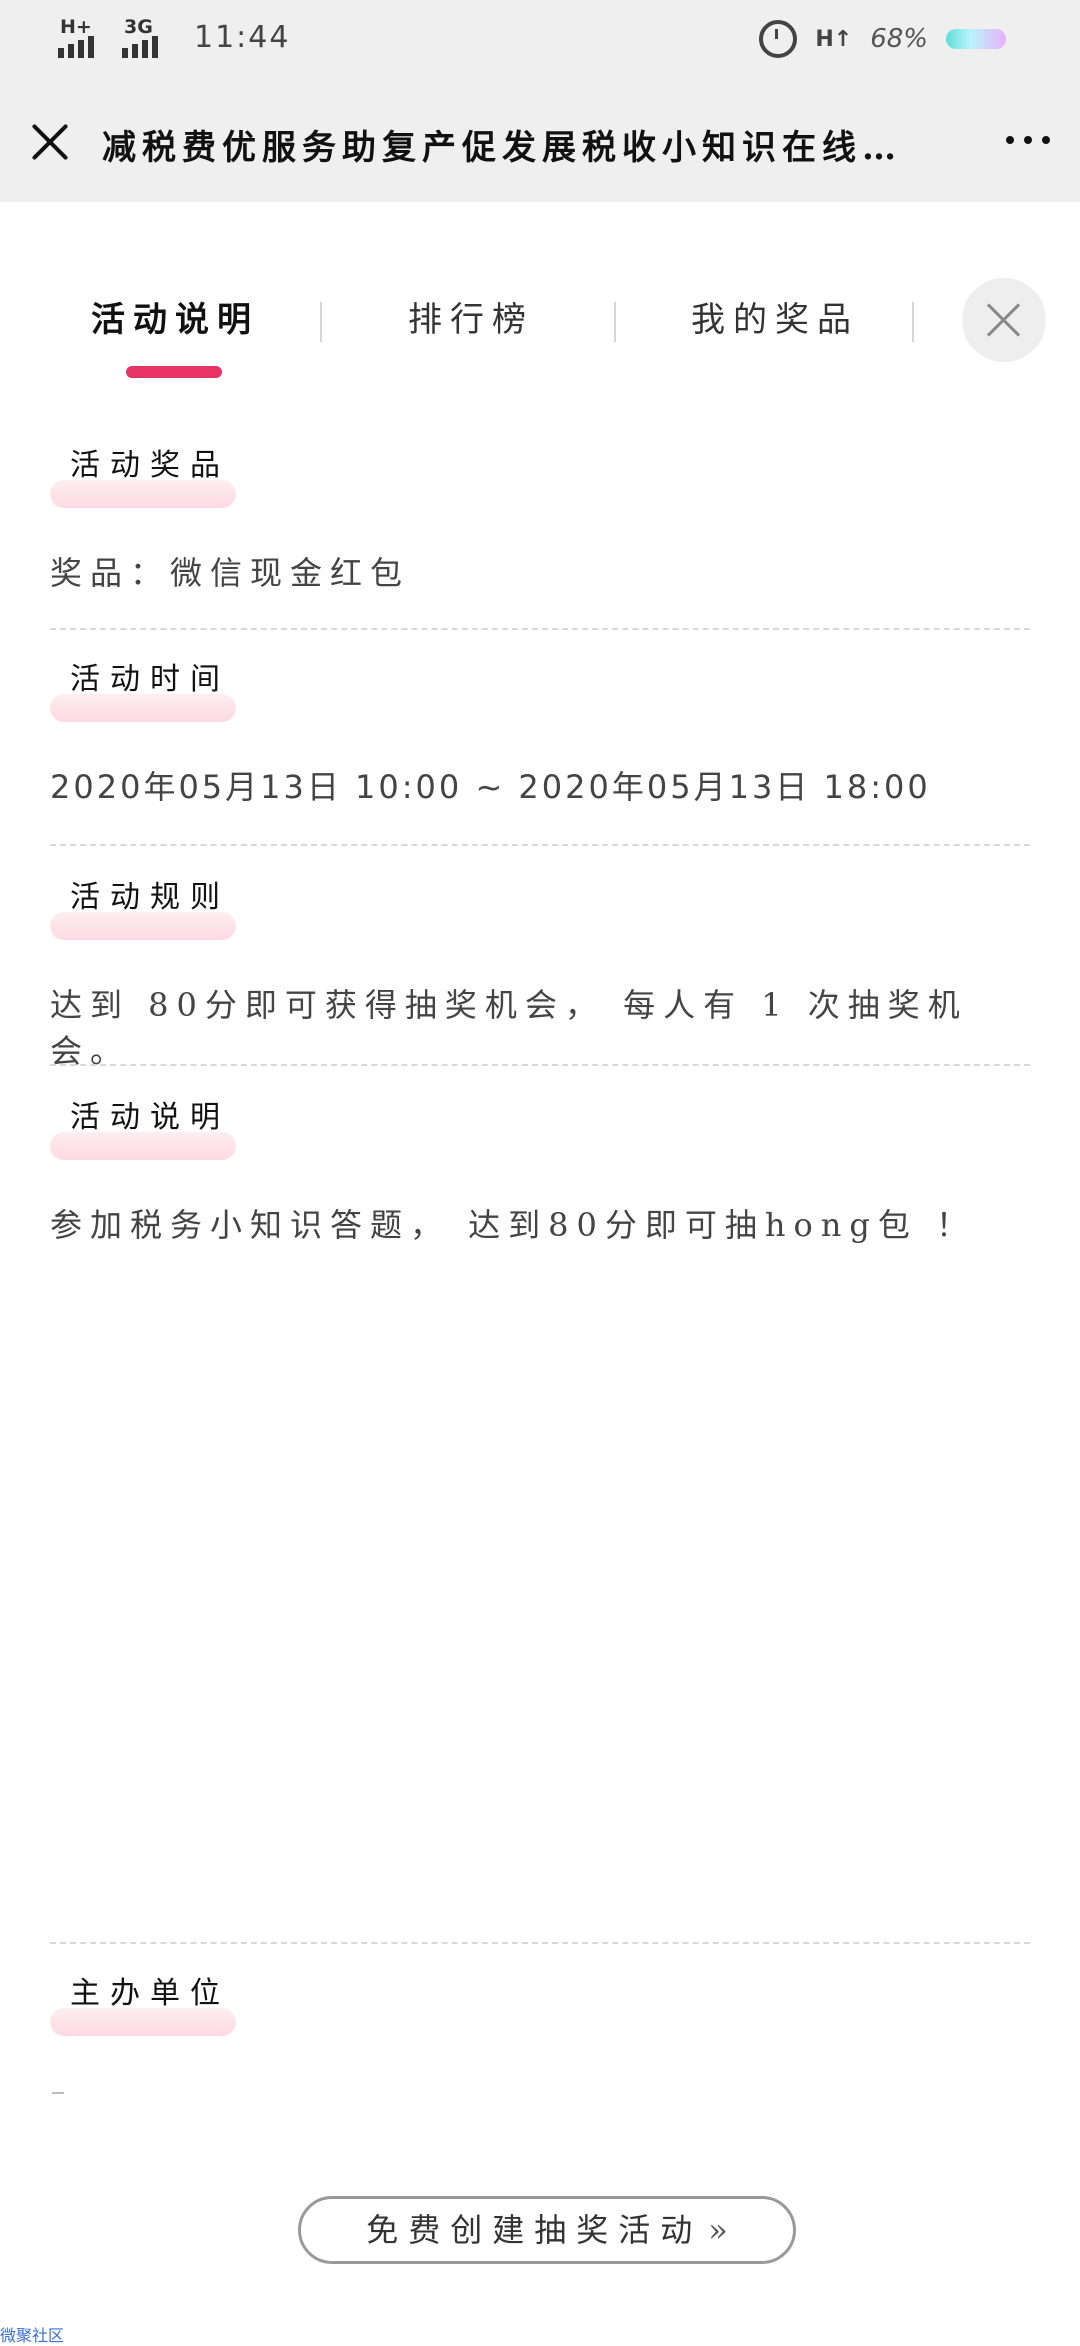 The width and height of the screenshot is (1080, 2346). Describe the element at coordinates (150, 689) in the screenshot. I see `section-title: 活动时间` at that location.